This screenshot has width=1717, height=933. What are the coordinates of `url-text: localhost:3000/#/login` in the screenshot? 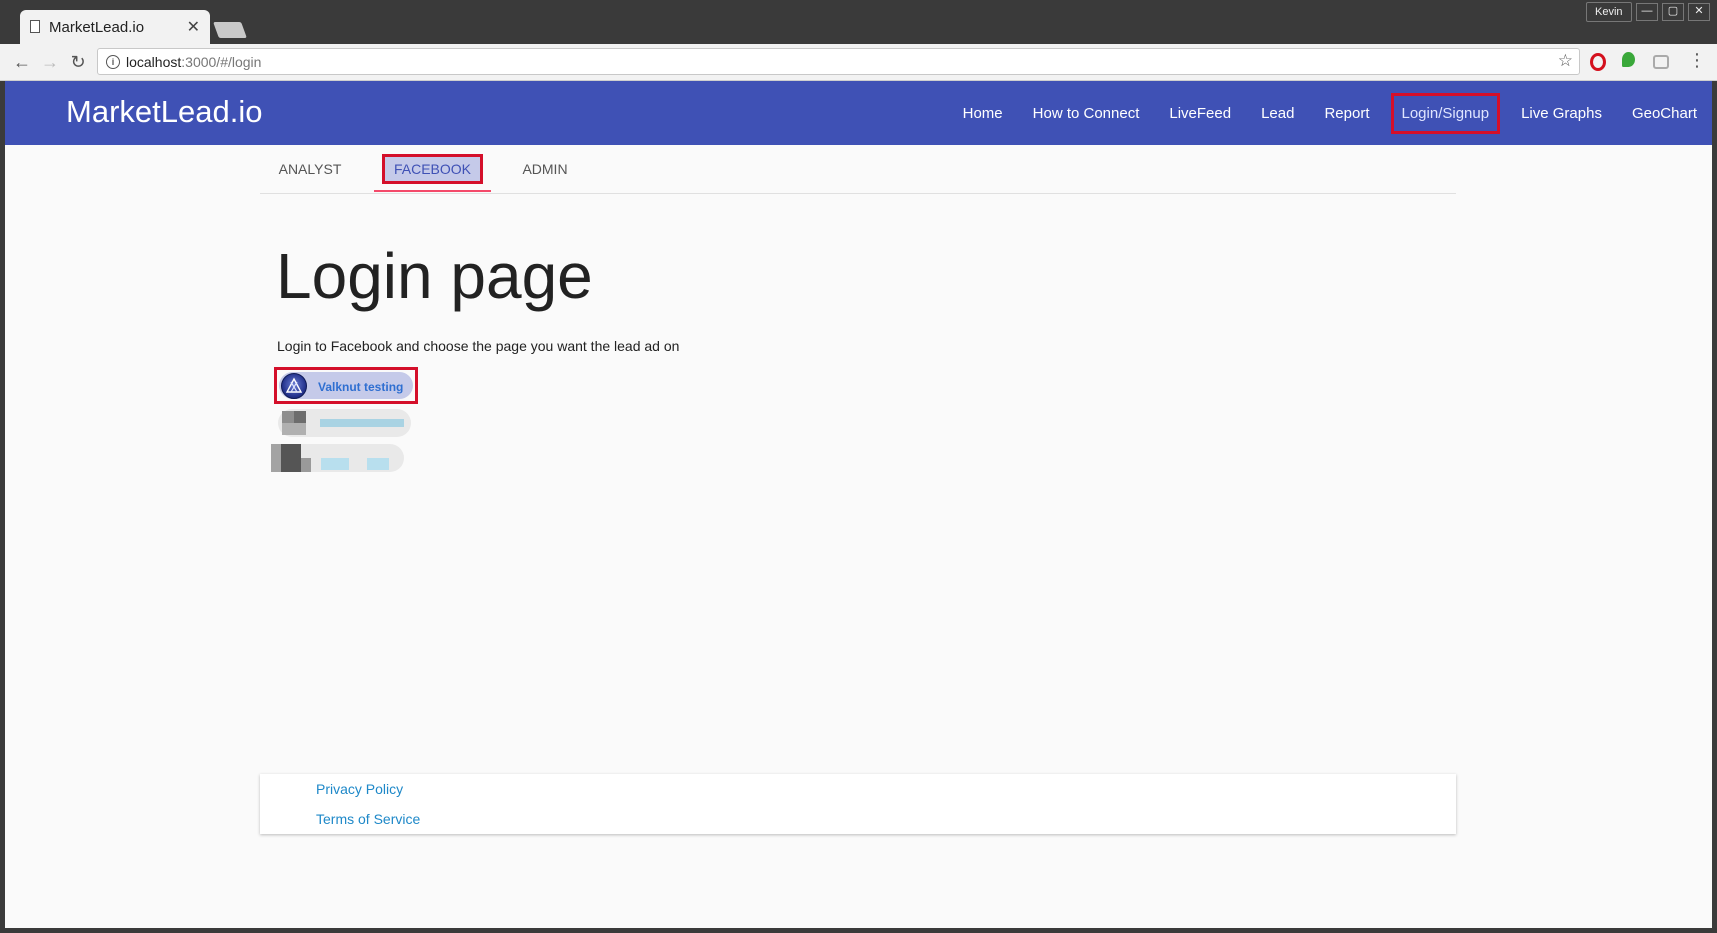 It's located at (193, 62).